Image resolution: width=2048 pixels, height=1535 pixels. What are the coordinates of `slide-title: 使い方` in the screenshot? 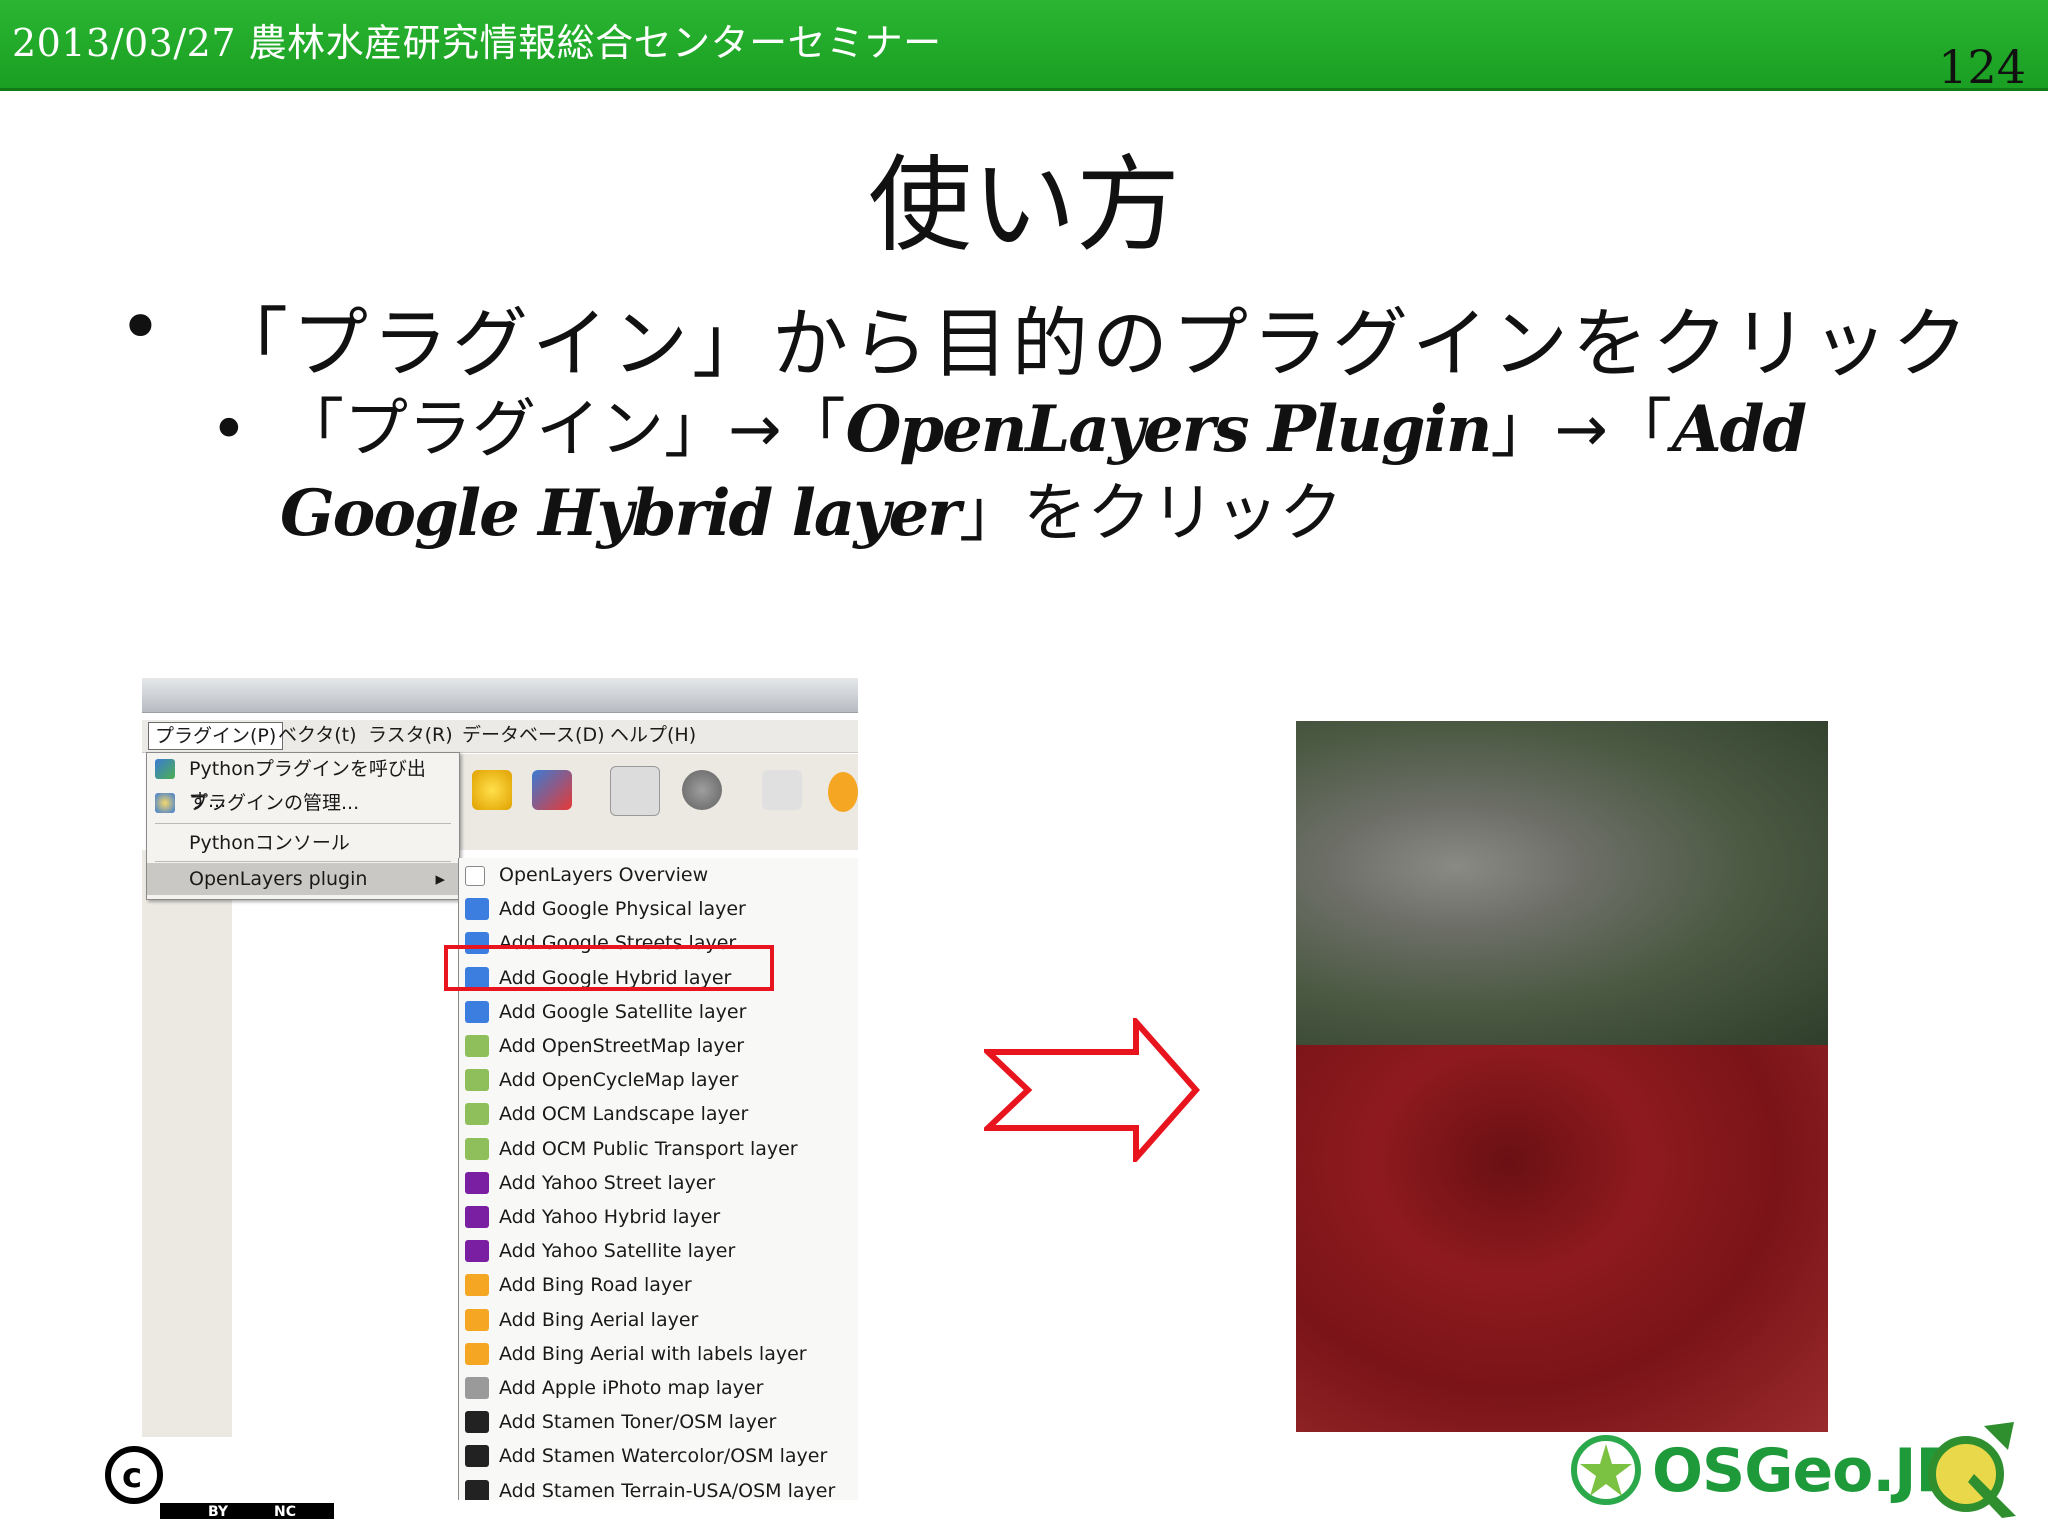 It's located at (1023, 205).